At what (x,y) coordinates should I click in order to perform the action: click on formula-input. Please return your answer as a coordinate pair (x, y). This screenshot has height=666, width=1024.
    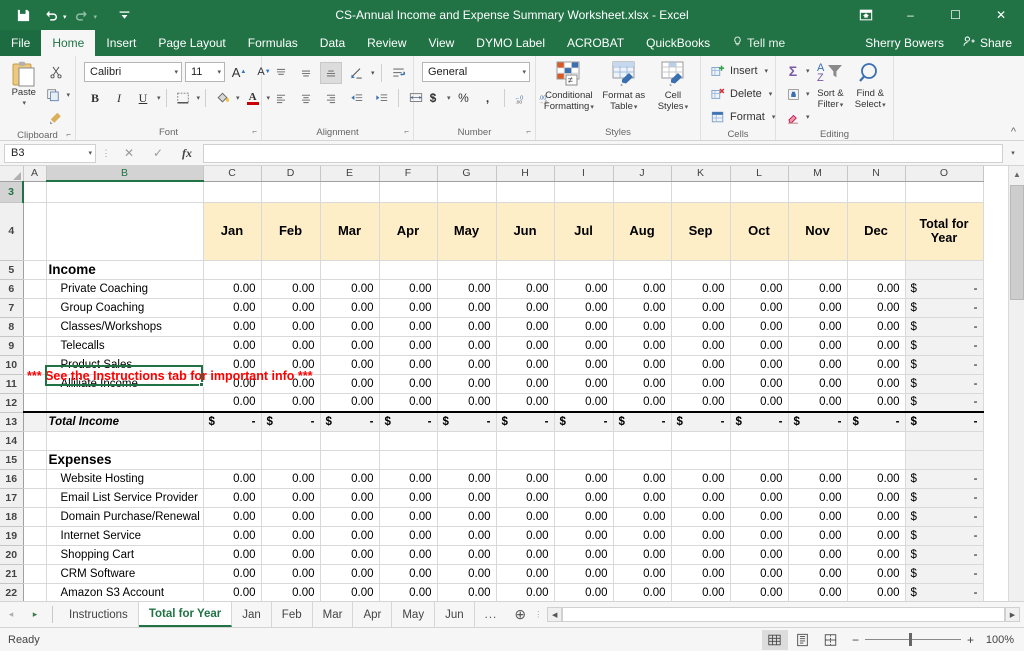
    Looking at the image, I should click on (603, 153).